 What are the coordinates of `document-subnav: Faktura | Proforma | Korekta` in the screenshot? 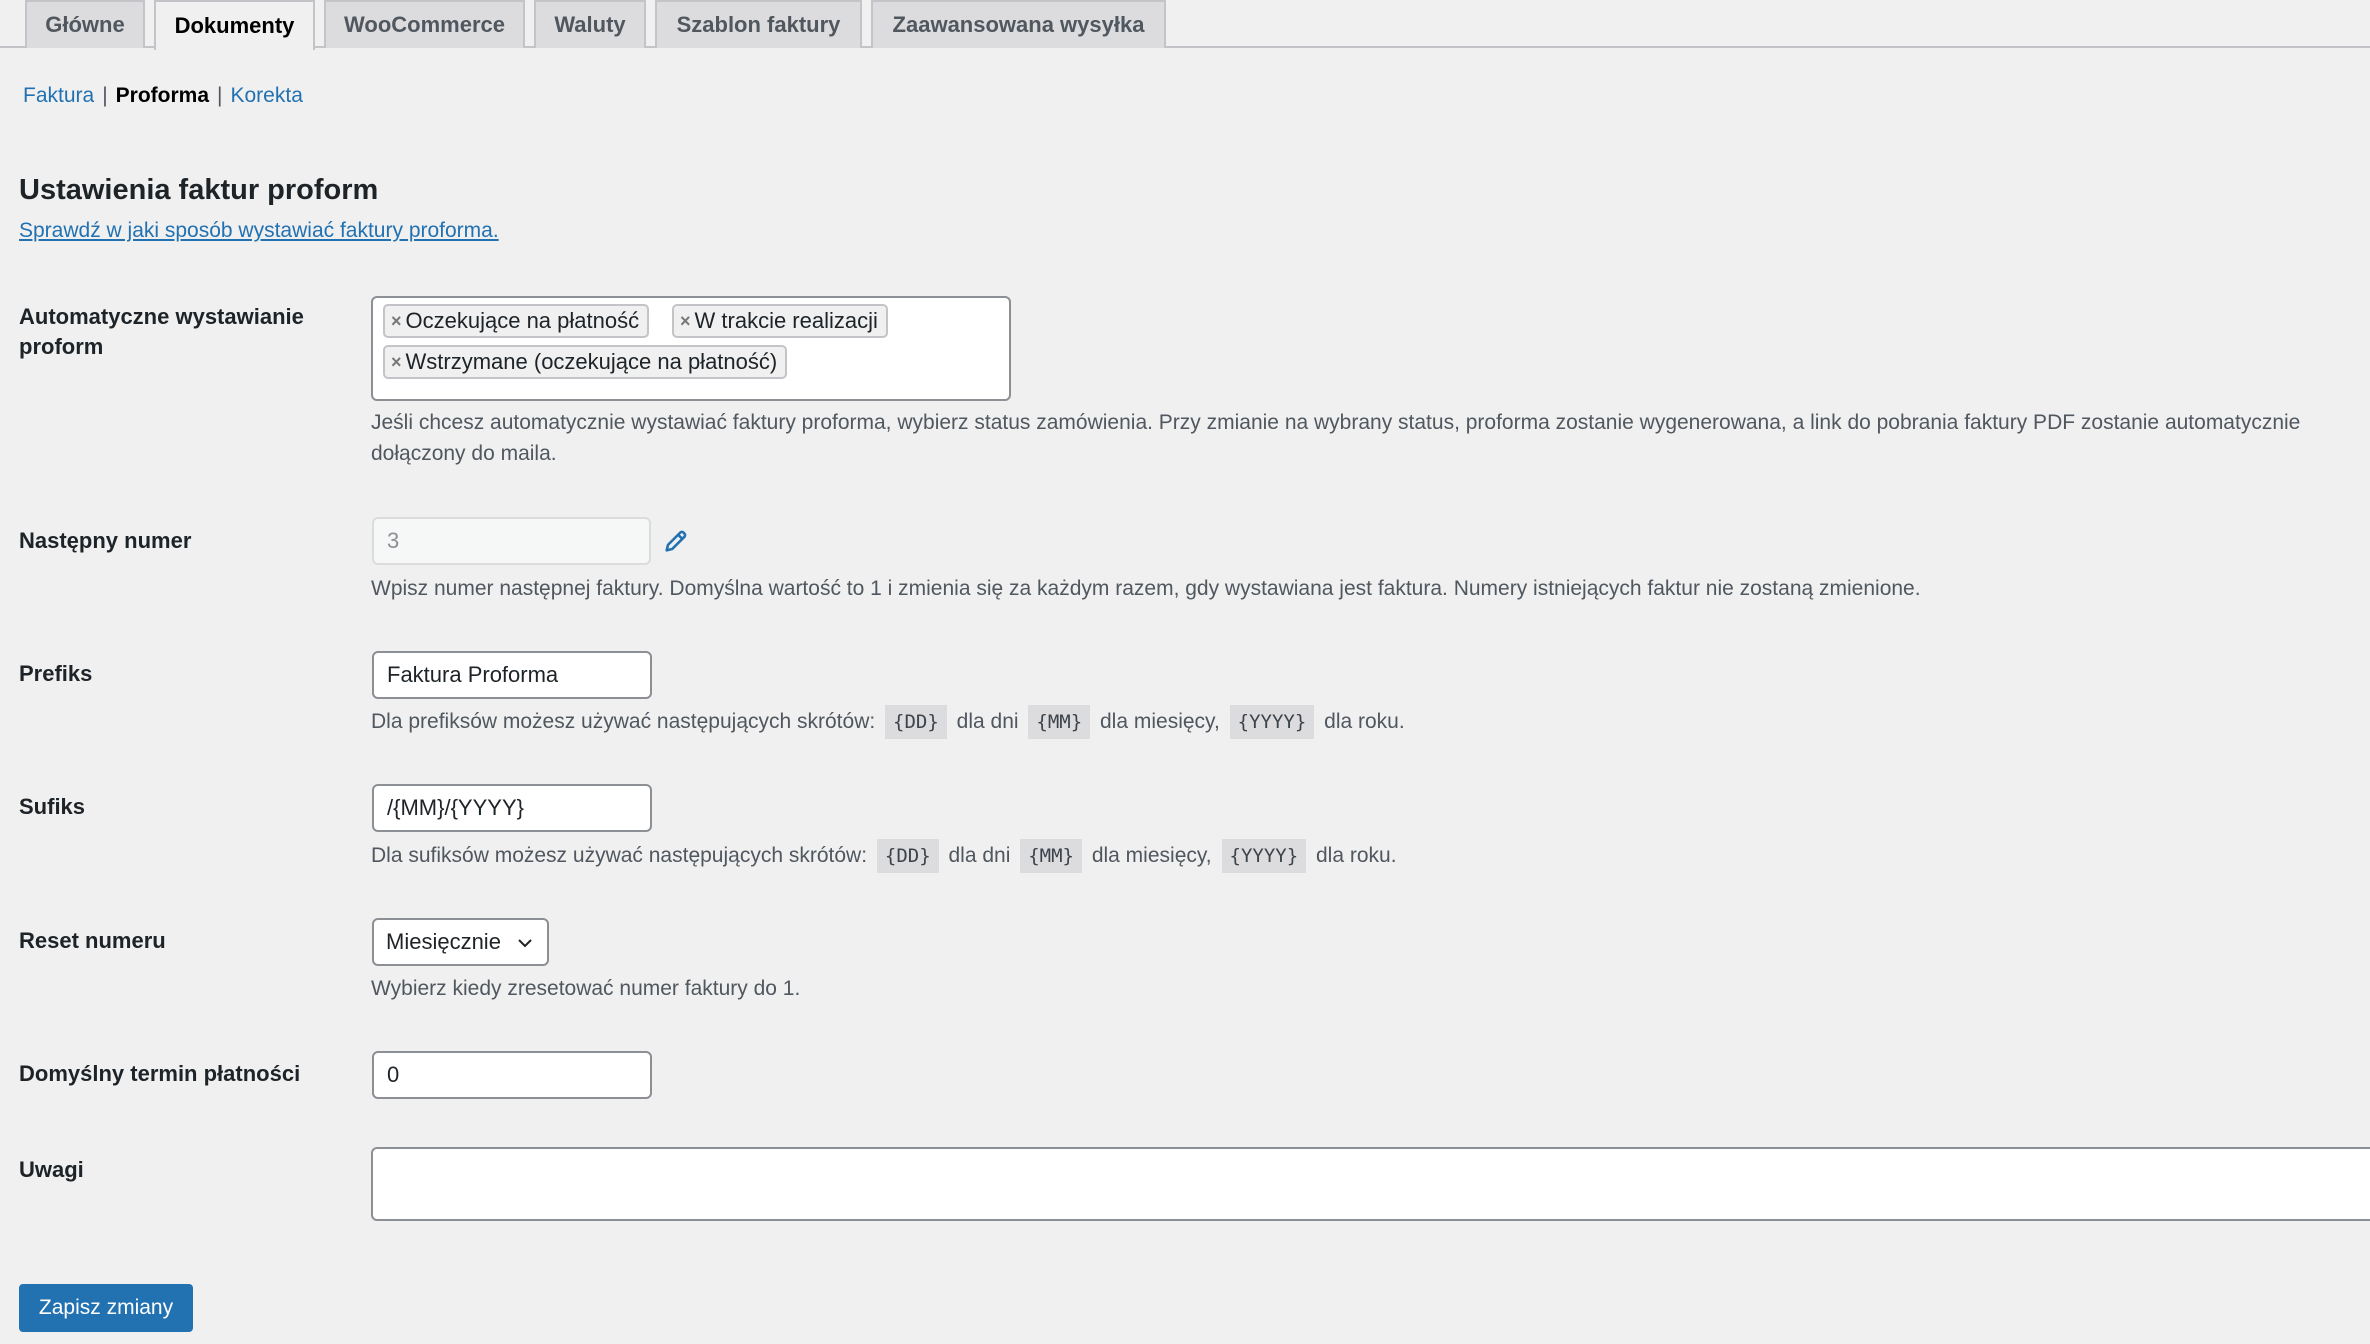 It's located at (163, 96).